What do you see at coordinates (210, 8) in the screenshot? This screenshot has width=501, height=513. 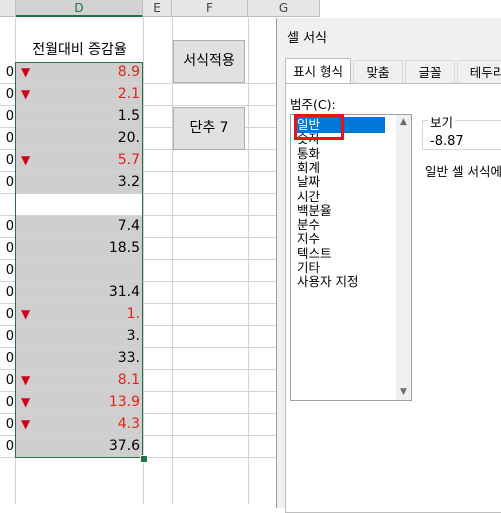 I see `column-header-f: F` at bounding box center [210, 8].